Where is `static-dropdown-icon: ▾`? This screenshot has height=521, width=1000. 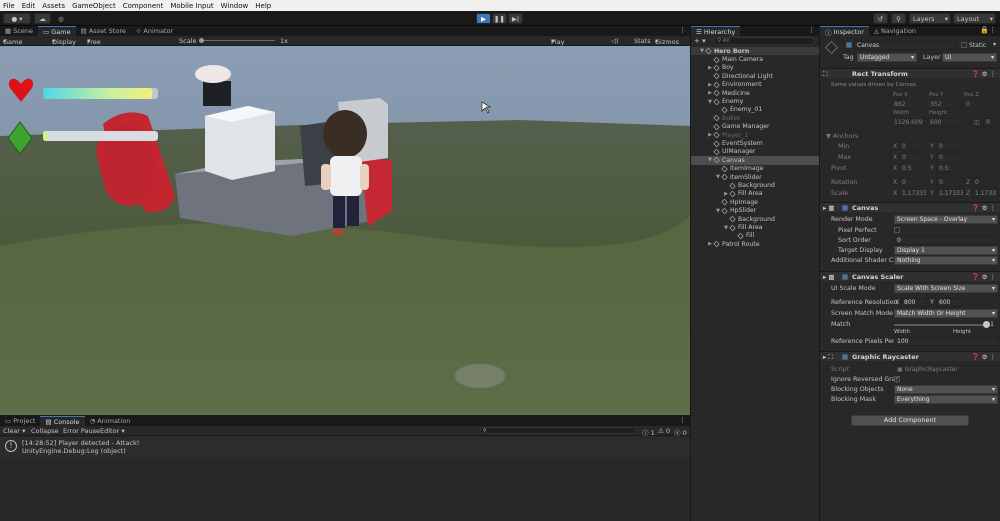
static-dropdown-icon: ▾ is located at coordinates (994, 44).